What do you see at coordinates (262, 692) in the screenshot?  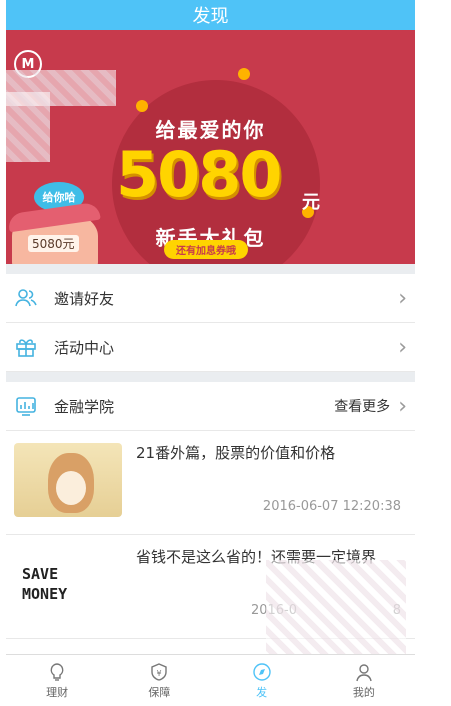 I see `tab-label: 发` at bounding box center [262, 692].